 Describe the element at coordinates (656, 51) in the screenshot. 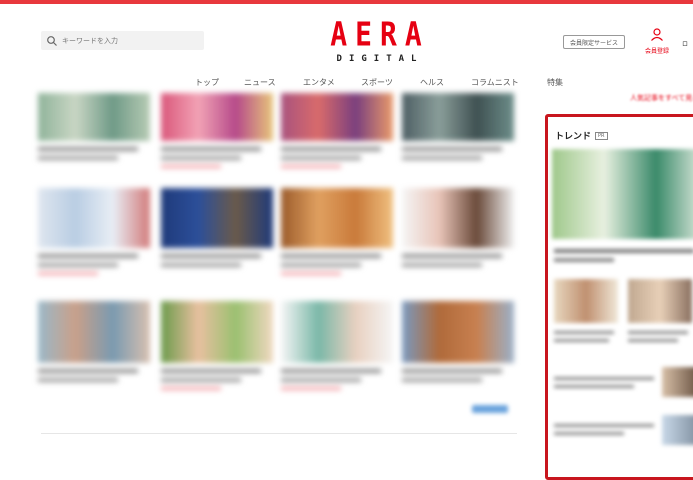

I see `register-label: 会員登録` at that location.